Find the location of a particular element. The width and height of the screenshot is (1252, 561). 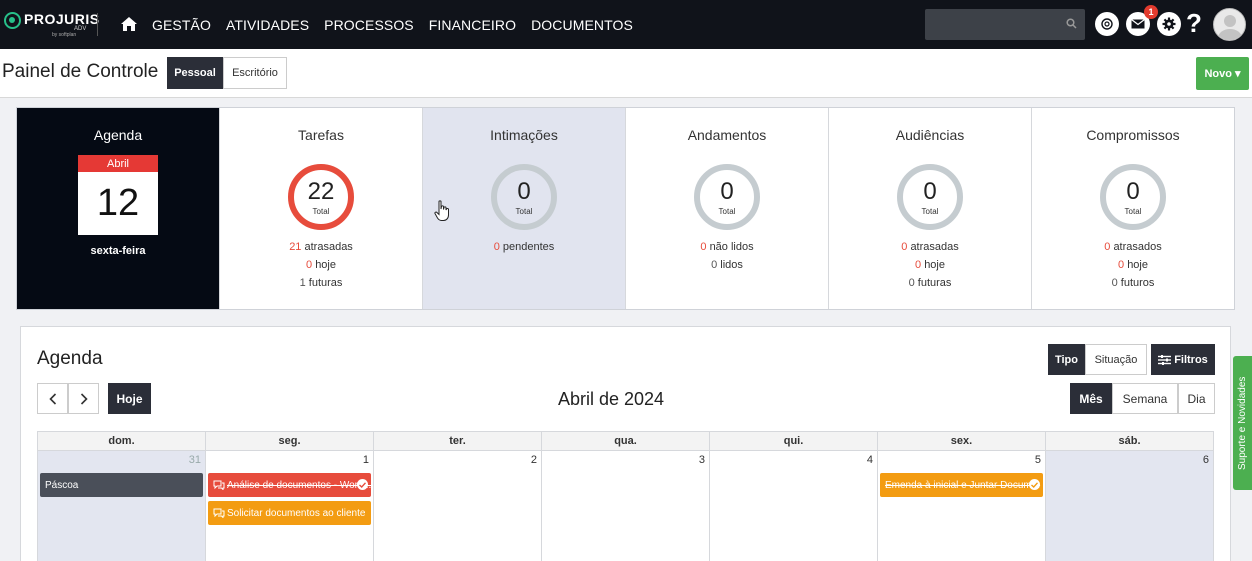

view-dia-button: Dia is located at coordinates (1196, 398).